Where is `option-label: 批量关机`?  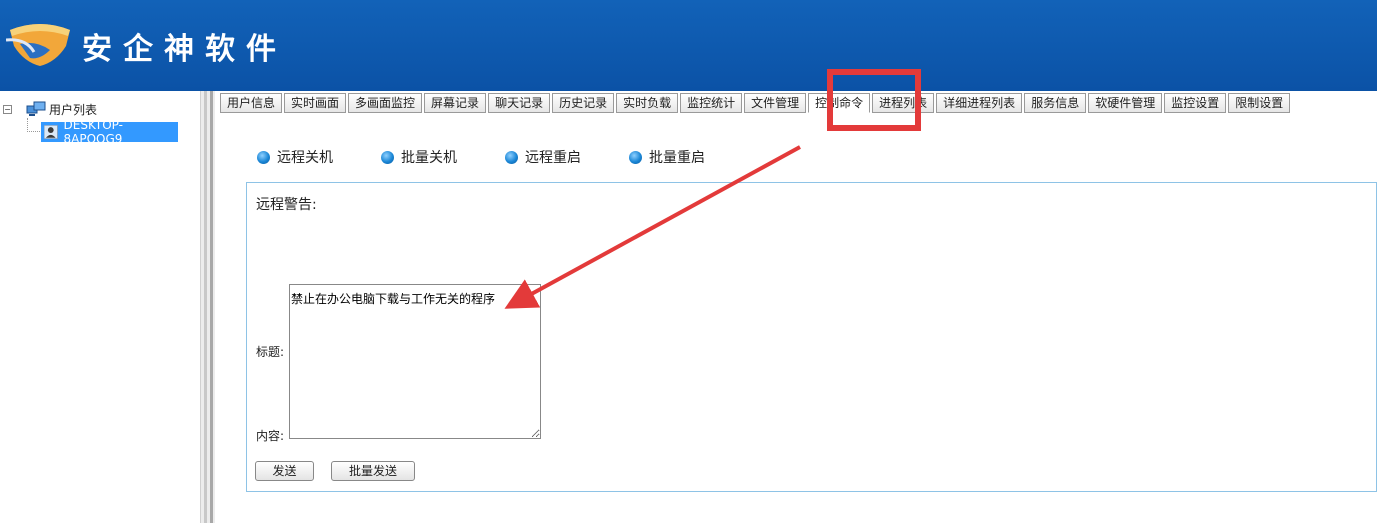 option-label: 批量关机 is located at coordinates (429, 158).